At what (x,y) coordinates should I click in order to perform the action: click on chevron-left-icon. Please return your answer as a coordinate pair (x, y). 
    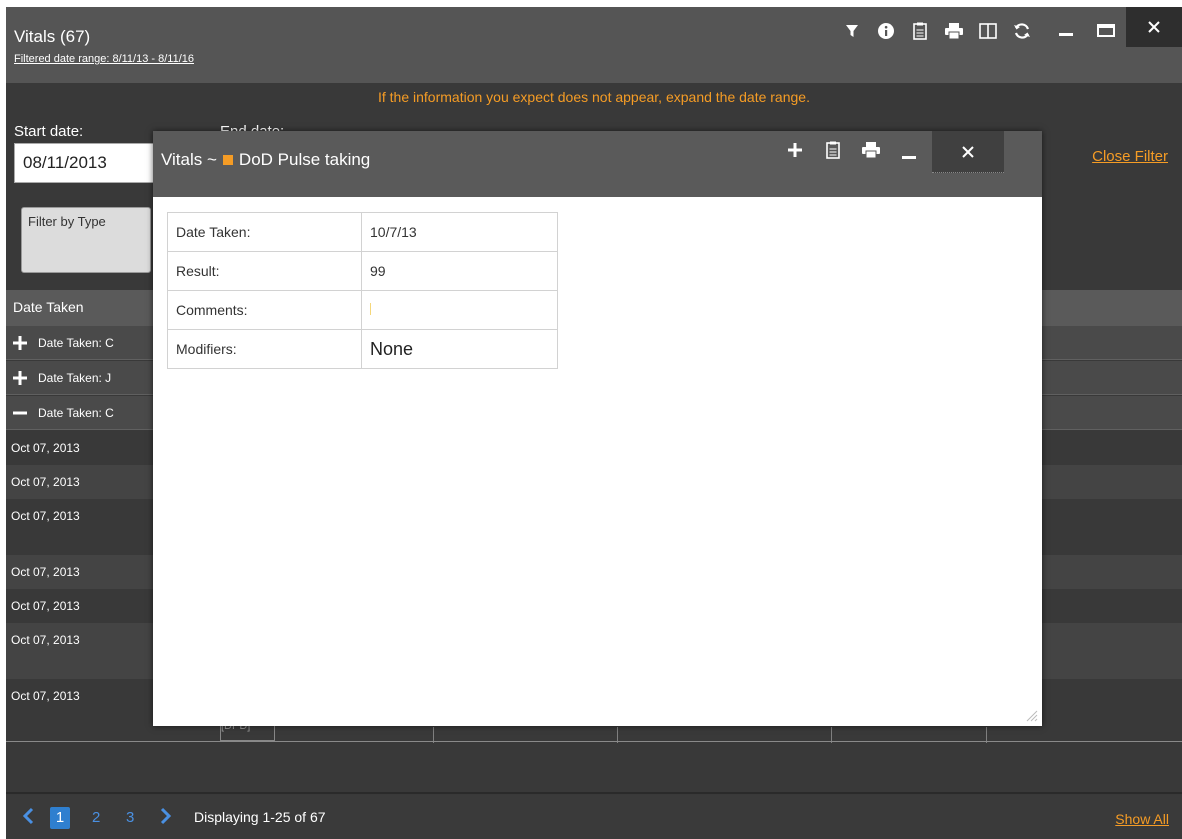
    Looking at the image, I should click on (30, 817).